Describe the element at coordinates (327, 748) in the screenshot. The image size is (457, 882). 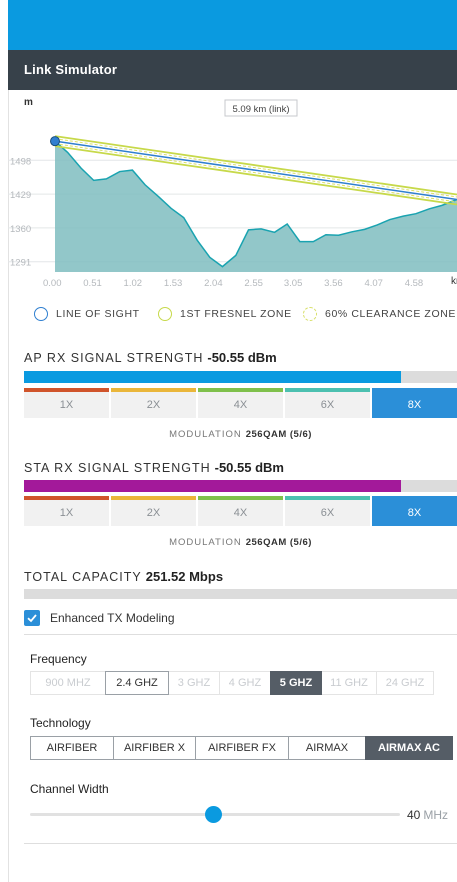
I see `tech-airmax: AIRMAX` at that location.